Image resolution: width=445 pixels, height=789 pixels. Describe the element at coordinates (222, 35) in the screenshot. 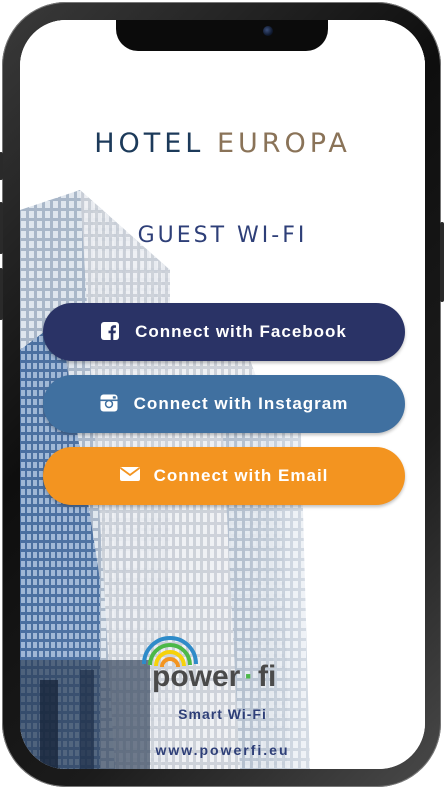

I see `notch` at that location.